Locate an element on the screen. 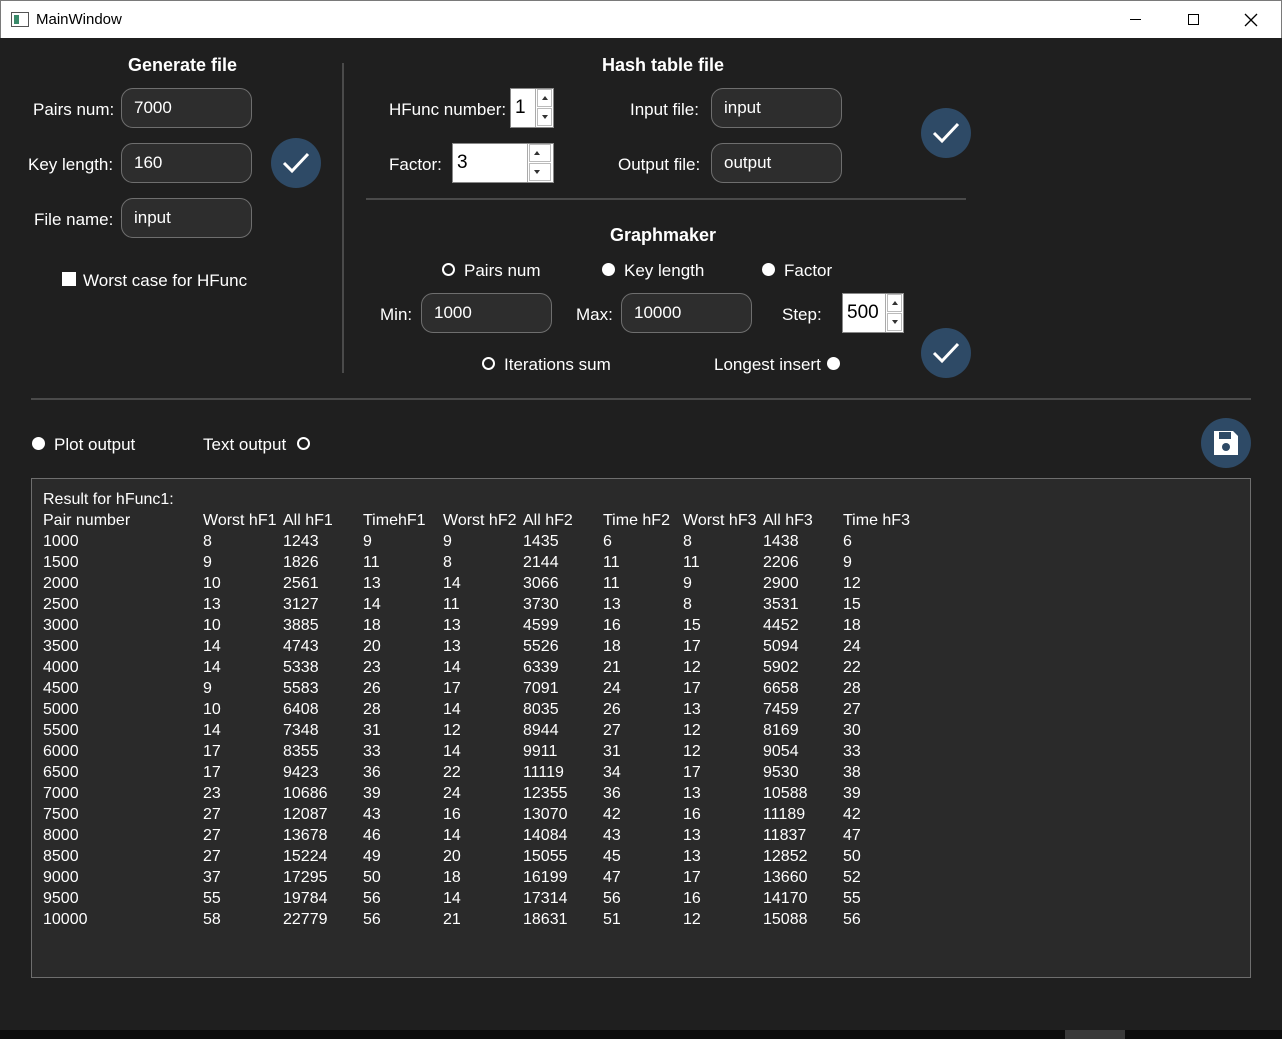 The height and width of the screenshot is (1039, 1282). results-cell: 8035 is located at coordinates (541, 709).